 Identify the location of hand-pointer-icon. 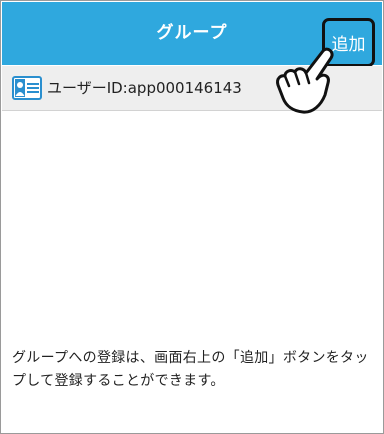
(305, 80).